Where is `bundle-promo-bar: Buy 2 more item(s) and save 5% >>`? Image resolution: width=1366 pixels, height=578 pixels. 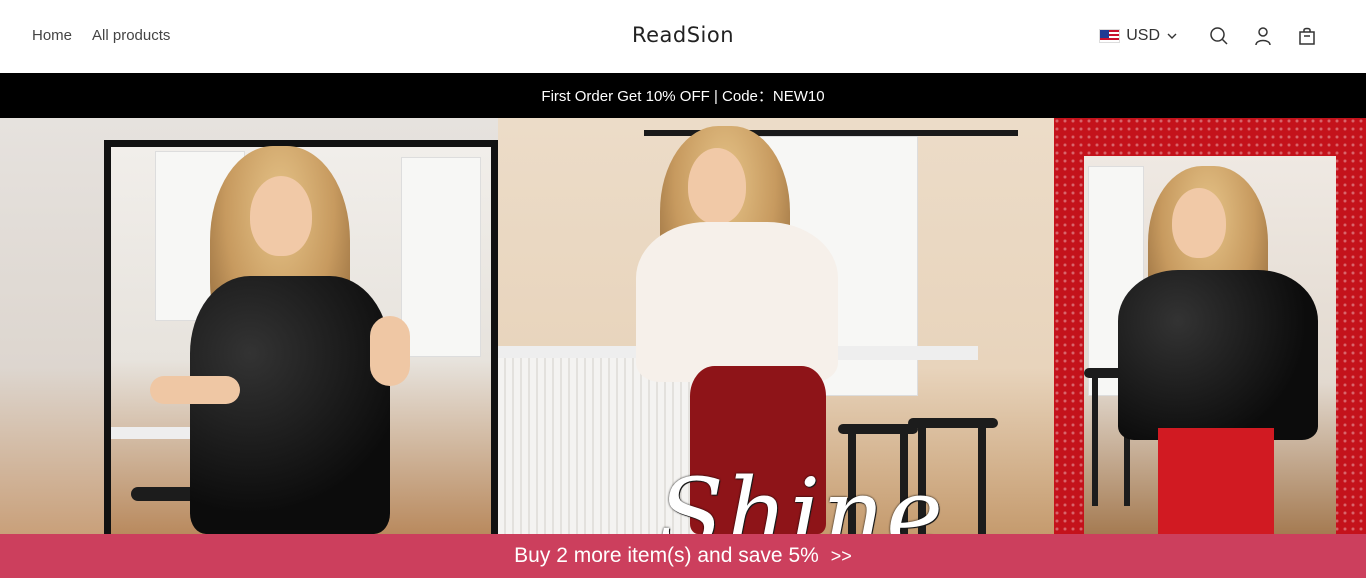 bundle-promo-bar: Buy 2 more item(s) and save 5% >> is located at coordinates (683, 556).